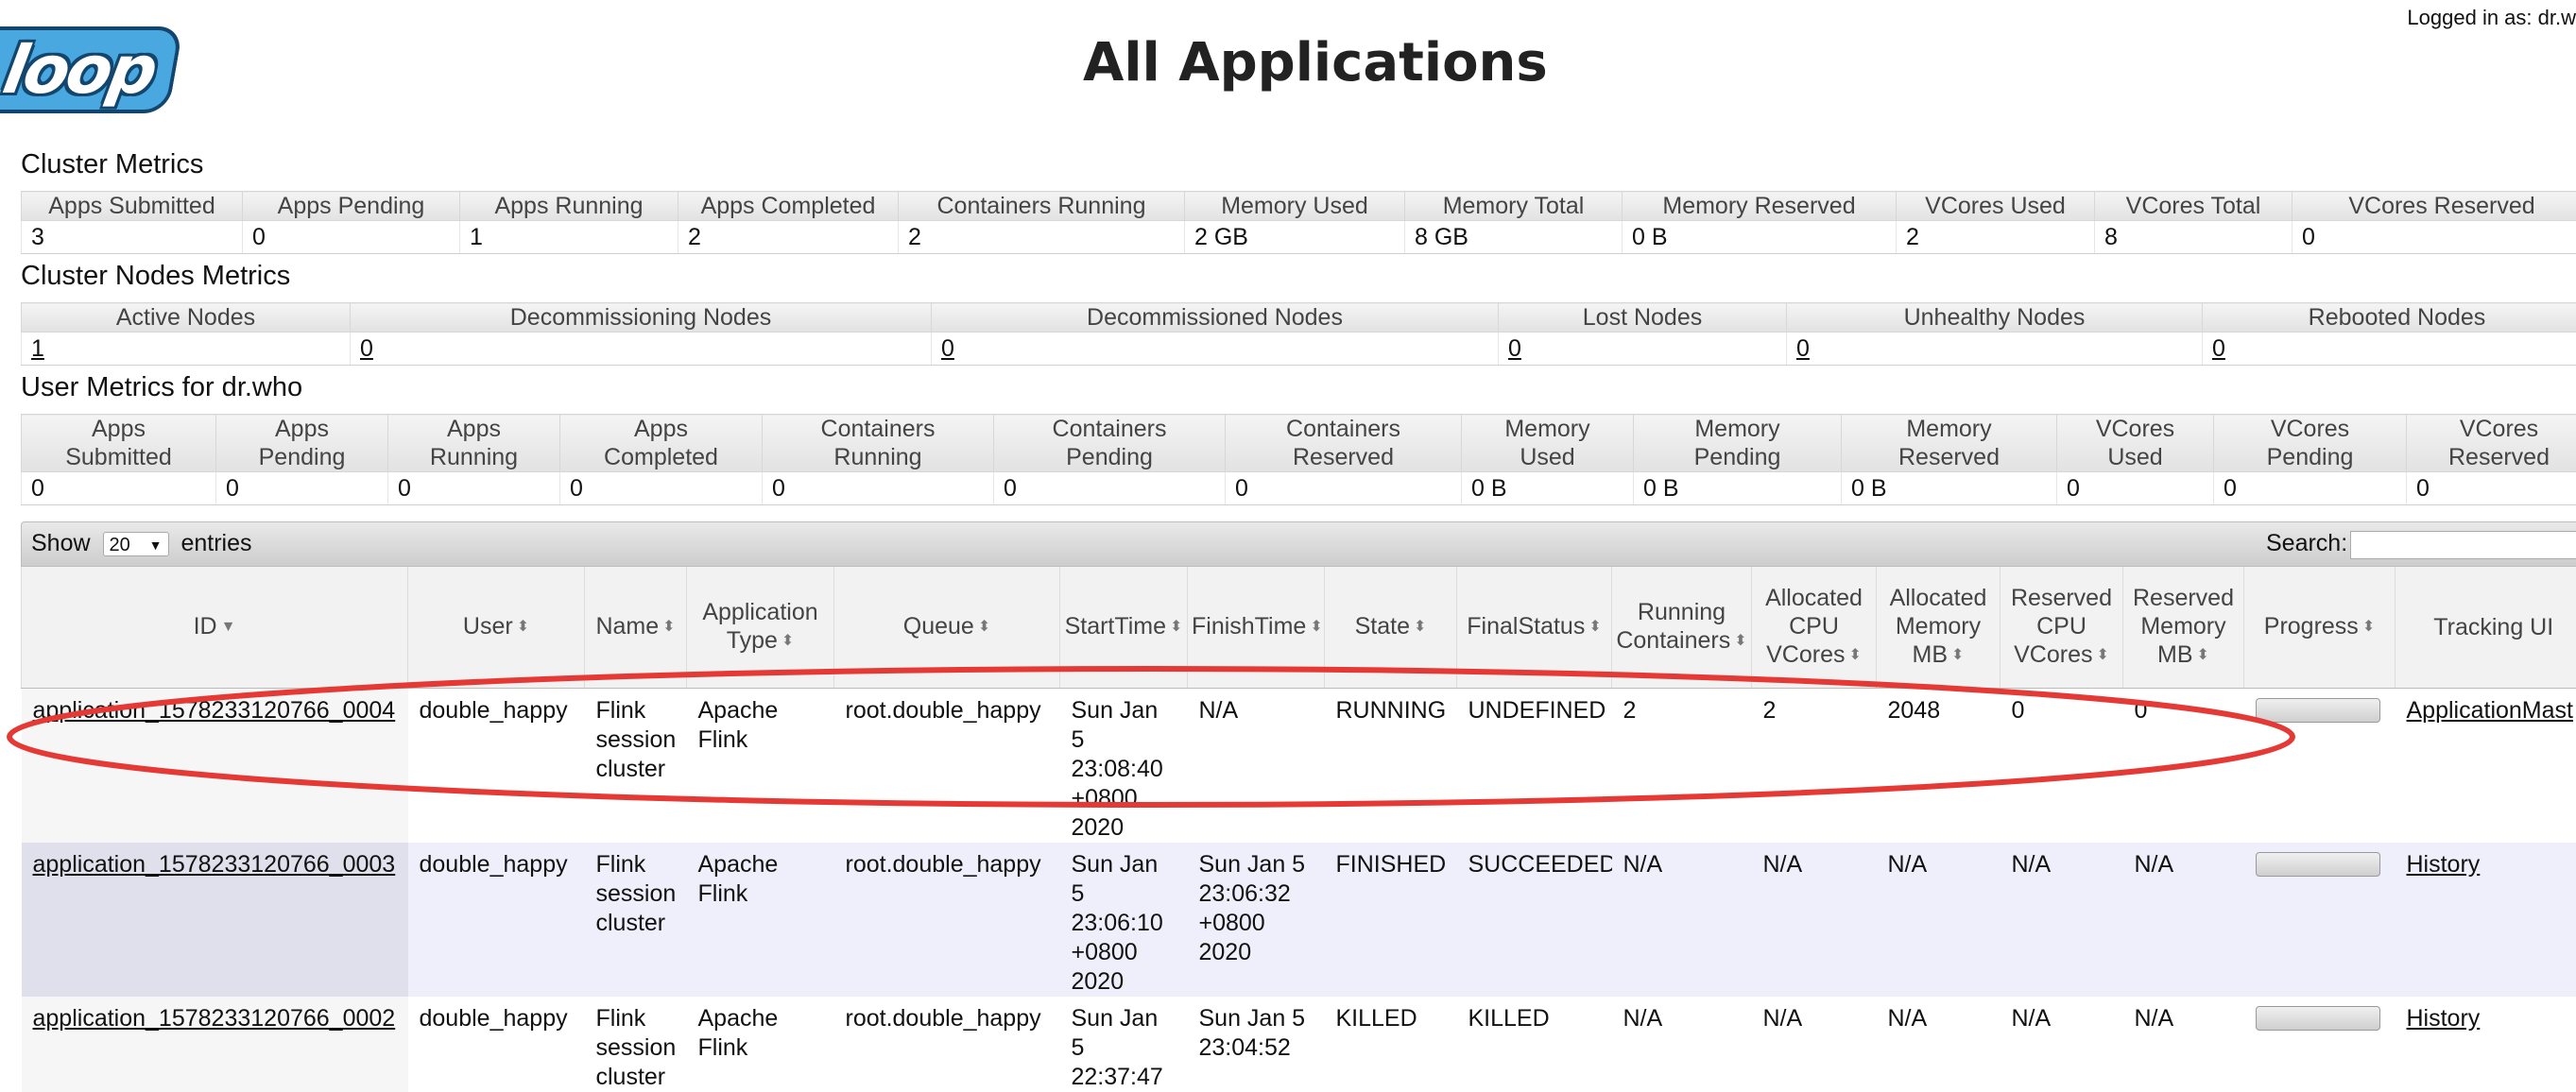 This screenshot has width=2576, height=1092. What do you see at coordinates (37, 348) in the screenshot?
I see `metric-link: 1` at bounding box center [37, 348].